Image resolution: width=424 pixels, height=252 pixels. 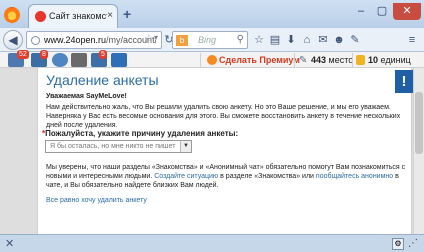 What do you see at coordinates (103, 54) in the screenshot?
I see `guests-badge: 5` at bounding box center [103, 54].